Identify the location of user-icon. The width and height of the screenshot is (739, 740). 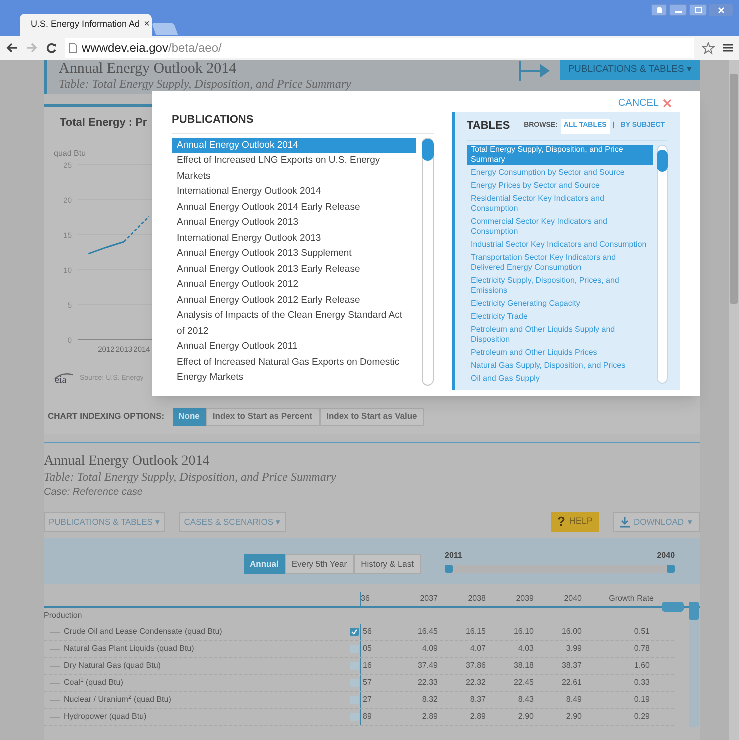
(659, 10).